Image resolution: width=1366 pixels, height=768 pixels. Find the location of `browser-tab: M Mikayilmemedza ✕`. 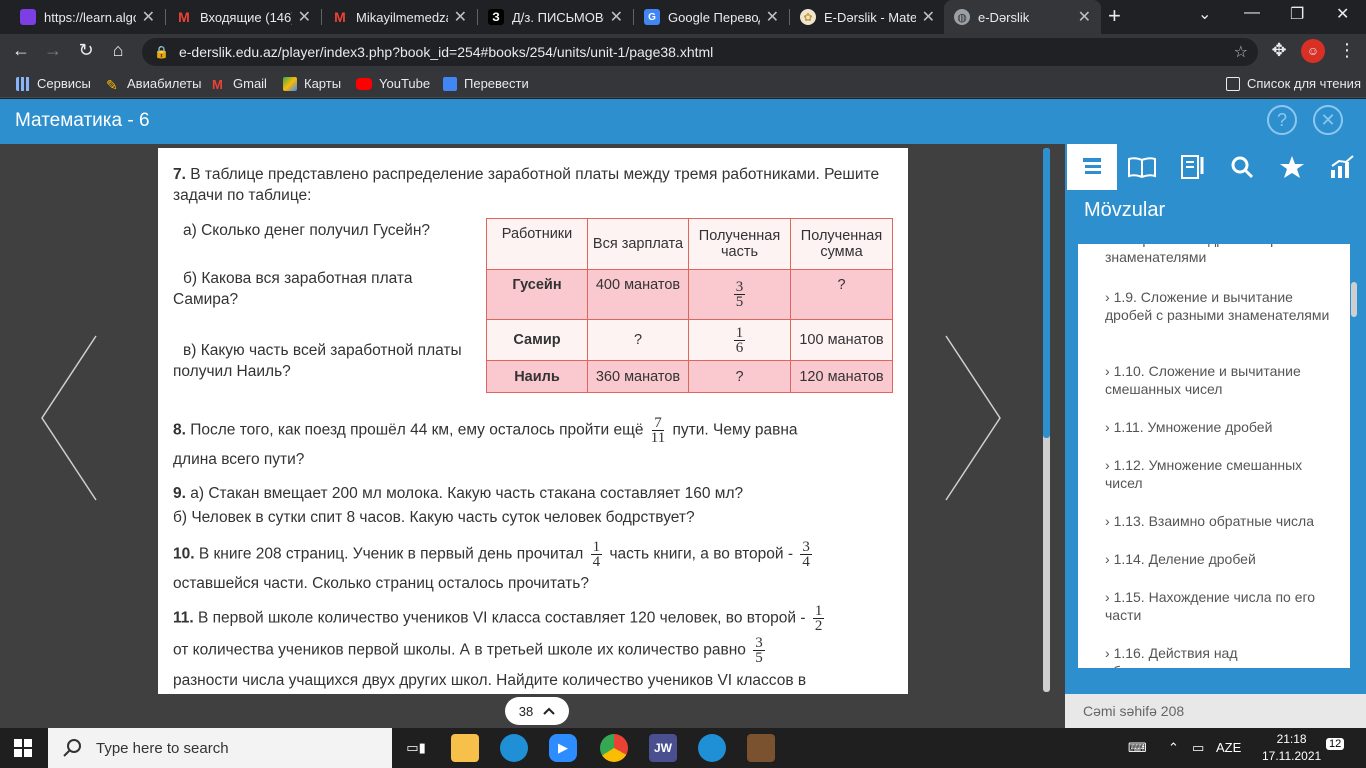

browser-tab: M Mikayilmemedza ✕ is located at coordinates (399, 17).